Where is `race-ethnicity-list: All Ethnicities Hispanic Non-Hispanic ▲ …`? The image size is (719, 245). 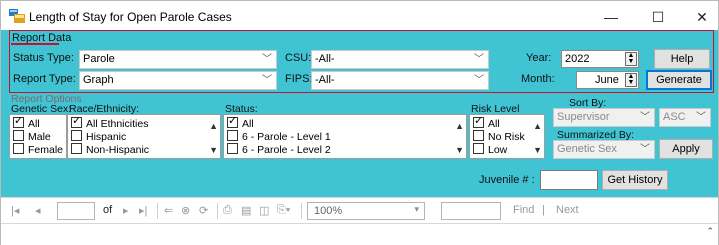
race-ethnicity-list: All Ethnicities Hispanic Non-Hispanic ▲ … is located at coordinates (144, 136).